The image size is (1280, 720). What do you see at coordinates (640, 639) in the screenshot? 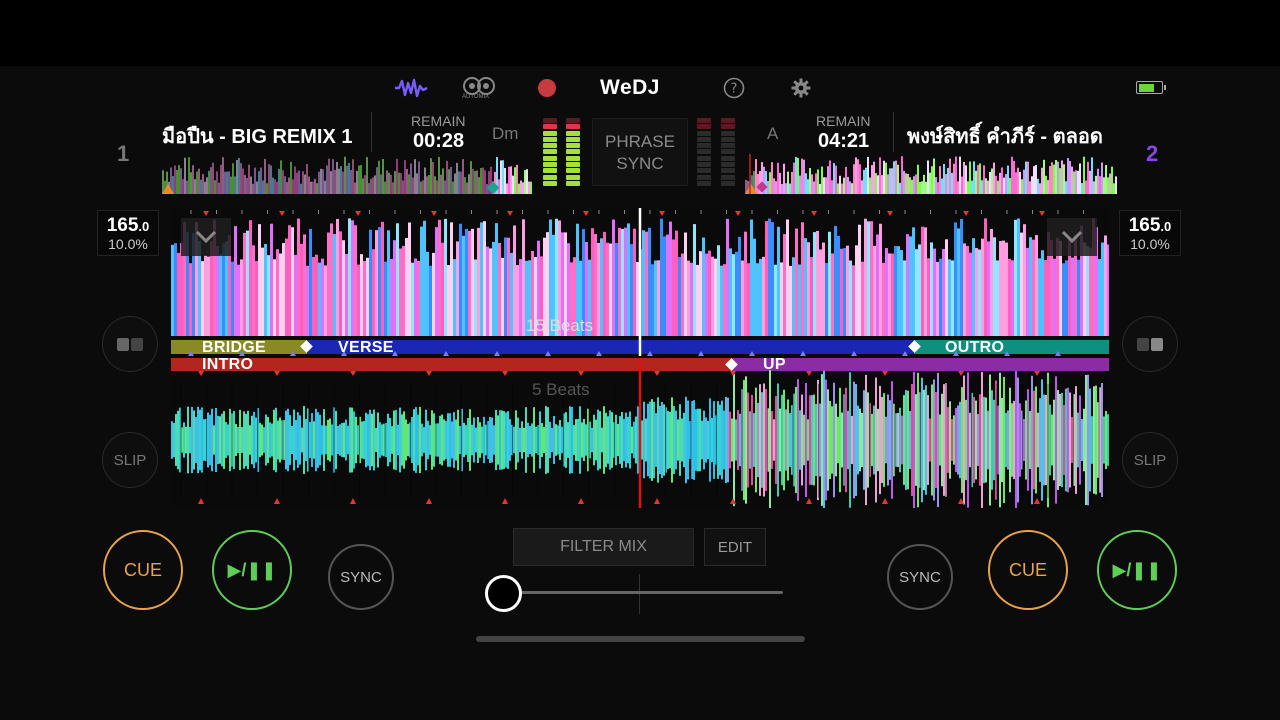
I see `home-indicator` at bounding box center [640, 639].